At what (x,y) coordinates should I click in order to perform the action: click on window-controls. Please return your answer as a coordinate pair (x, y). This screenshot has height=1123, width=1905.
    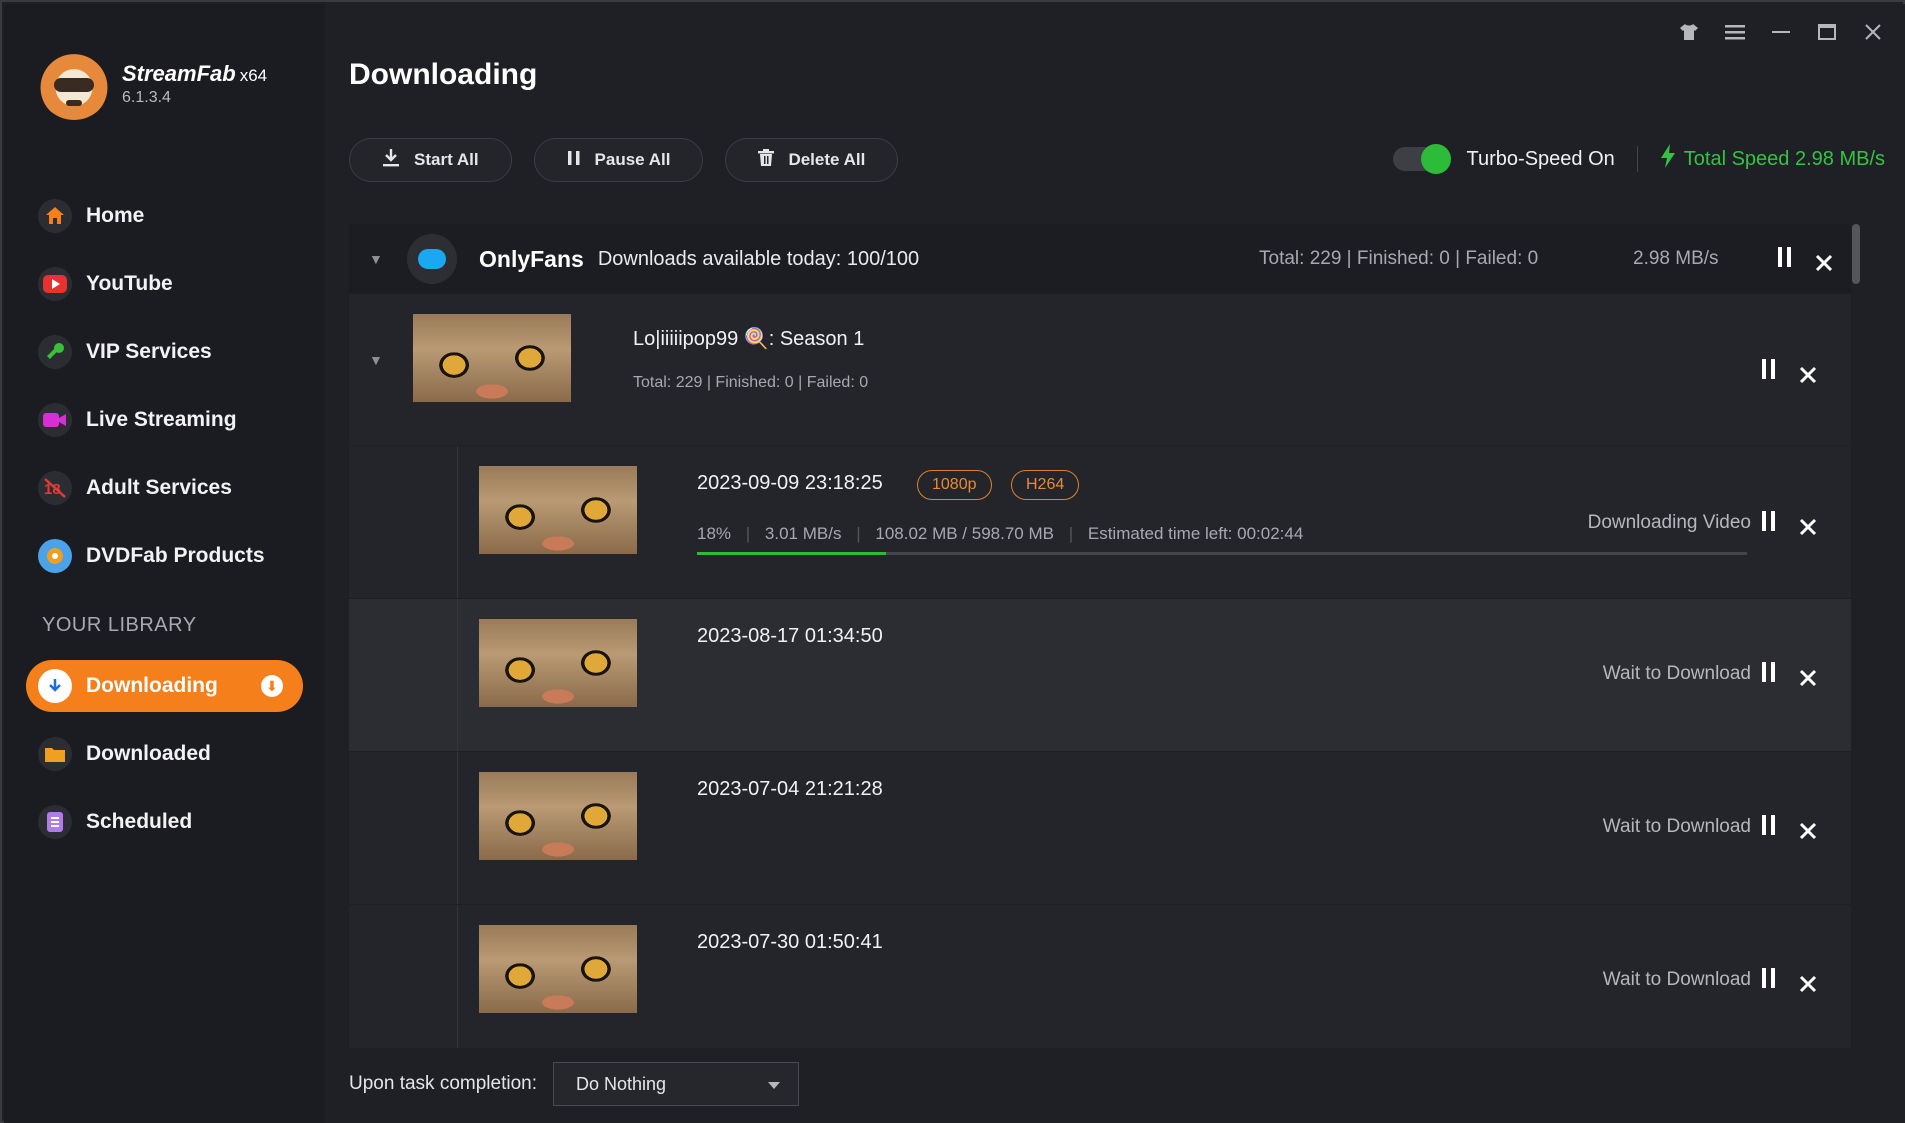
    Looking at the image, I should click on (1781, 32).